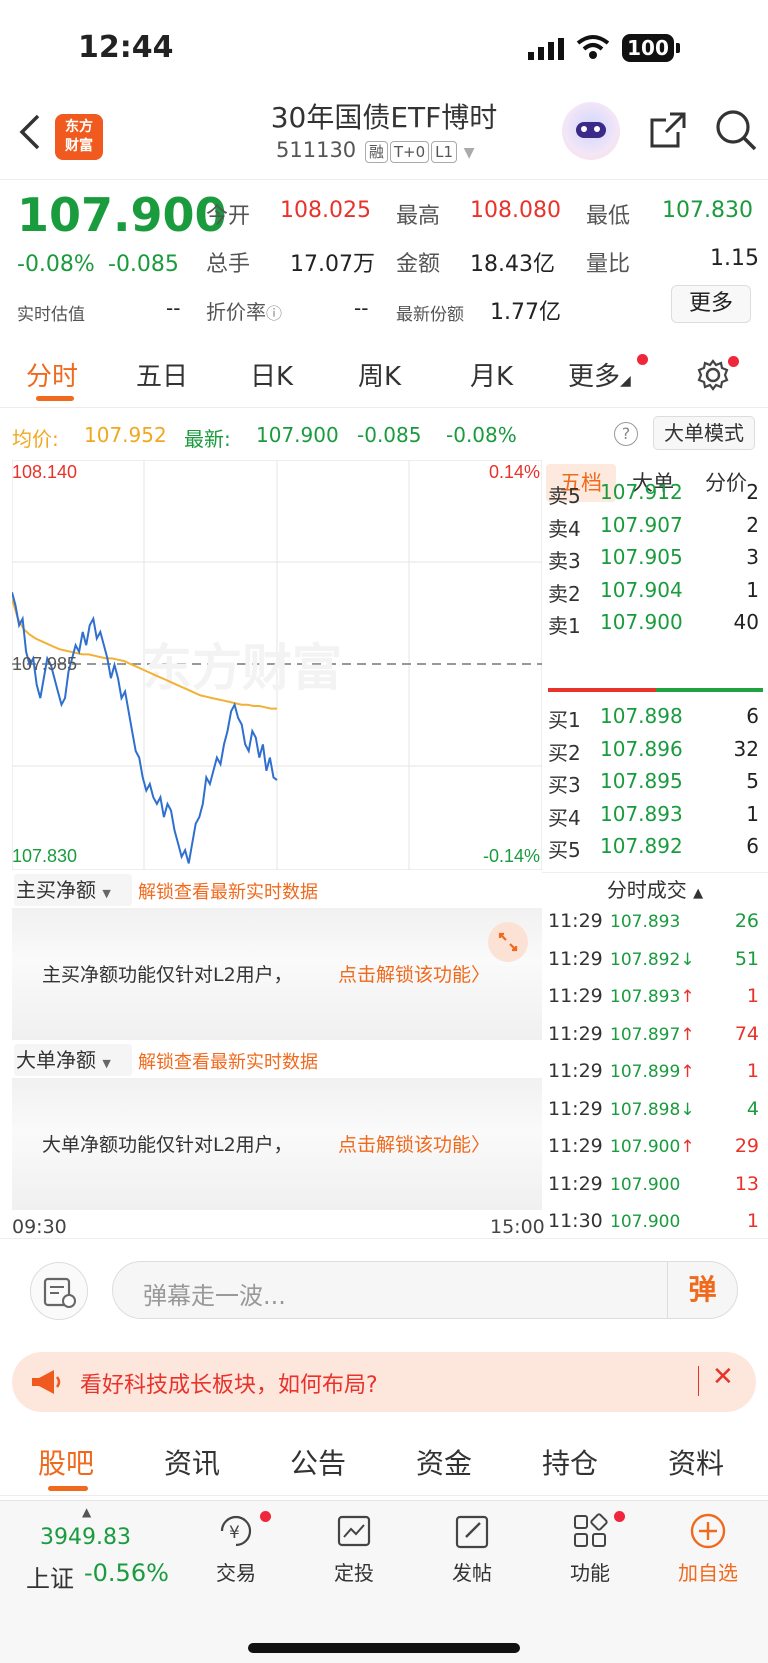  What do you see at coordinates (702, 1290) in the screenshot?
I see `danmaku-send-button: 弹` at bounding box center [702, 1290].